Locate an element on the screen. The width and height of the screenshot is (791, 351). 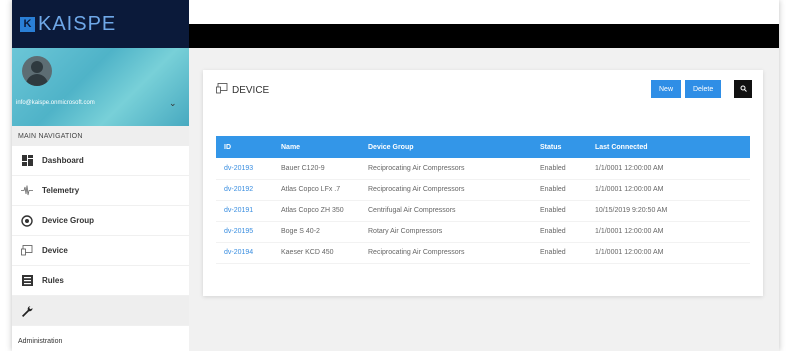
column-header-id: ID is located at coordinates (244, 147).